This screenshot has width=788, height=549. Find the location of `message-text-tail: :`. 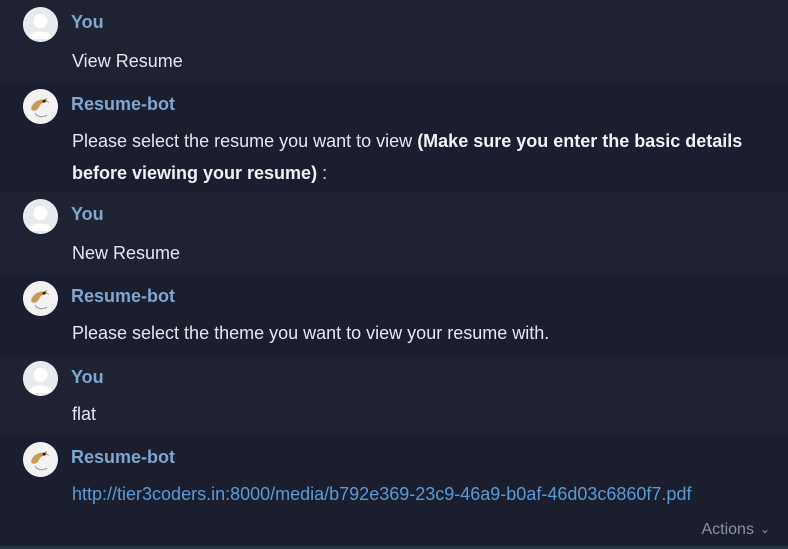

message-text-tail: : is located at coordinates (322, 173).